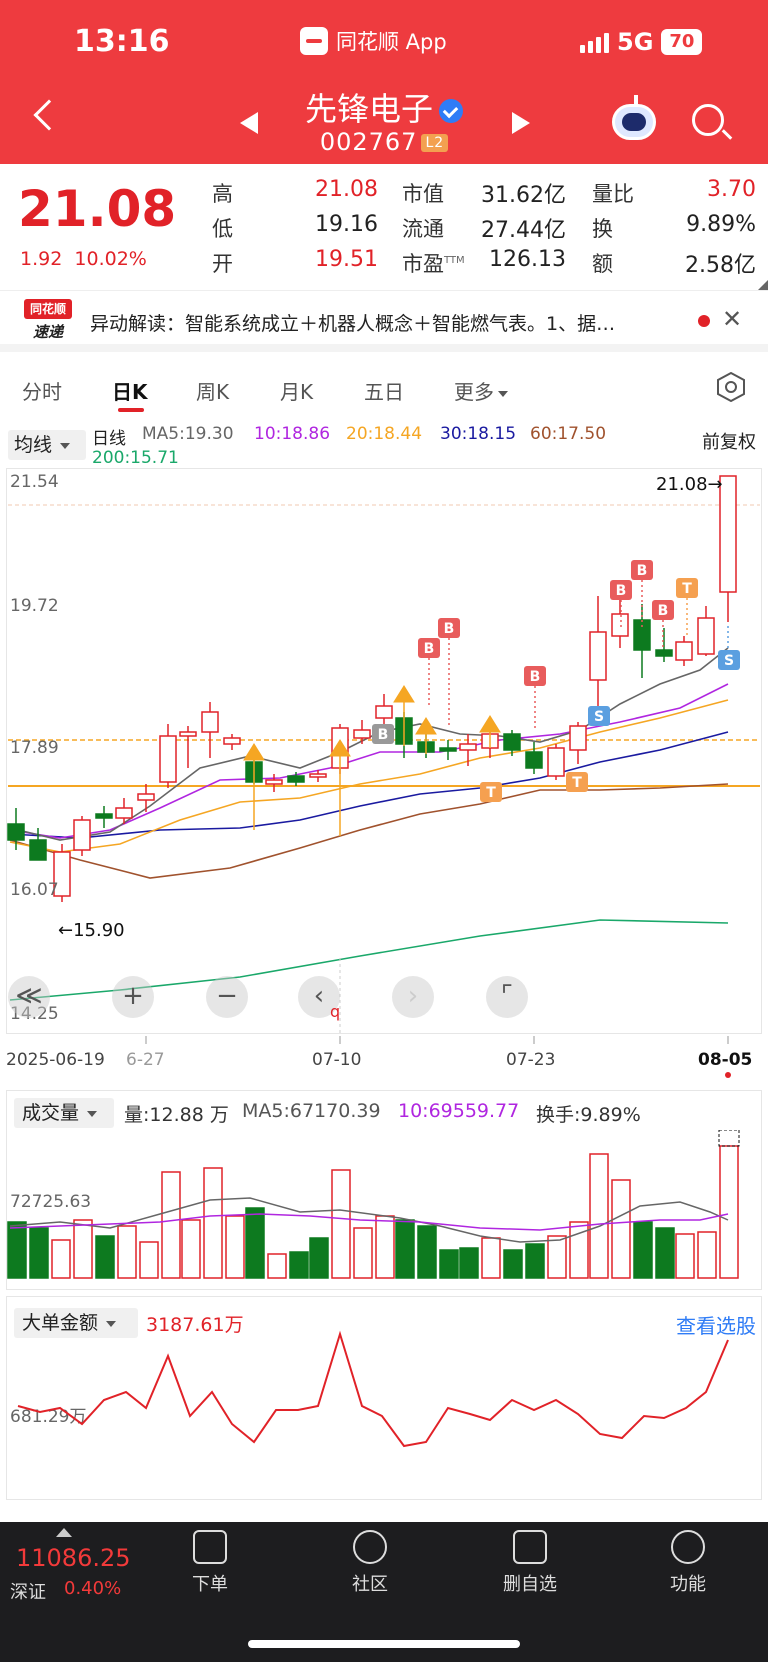 The image size is (768, 1662). Describe the element at coordinates (729, 1138) in the screenshot. I see `volume-today-marker` at that location.